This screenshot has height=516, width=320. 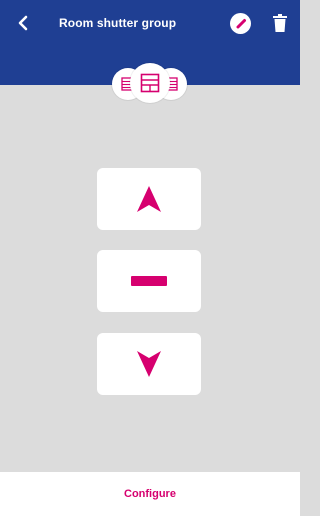 I want to click on triangle-down-icon, so click(x=149, y=364).